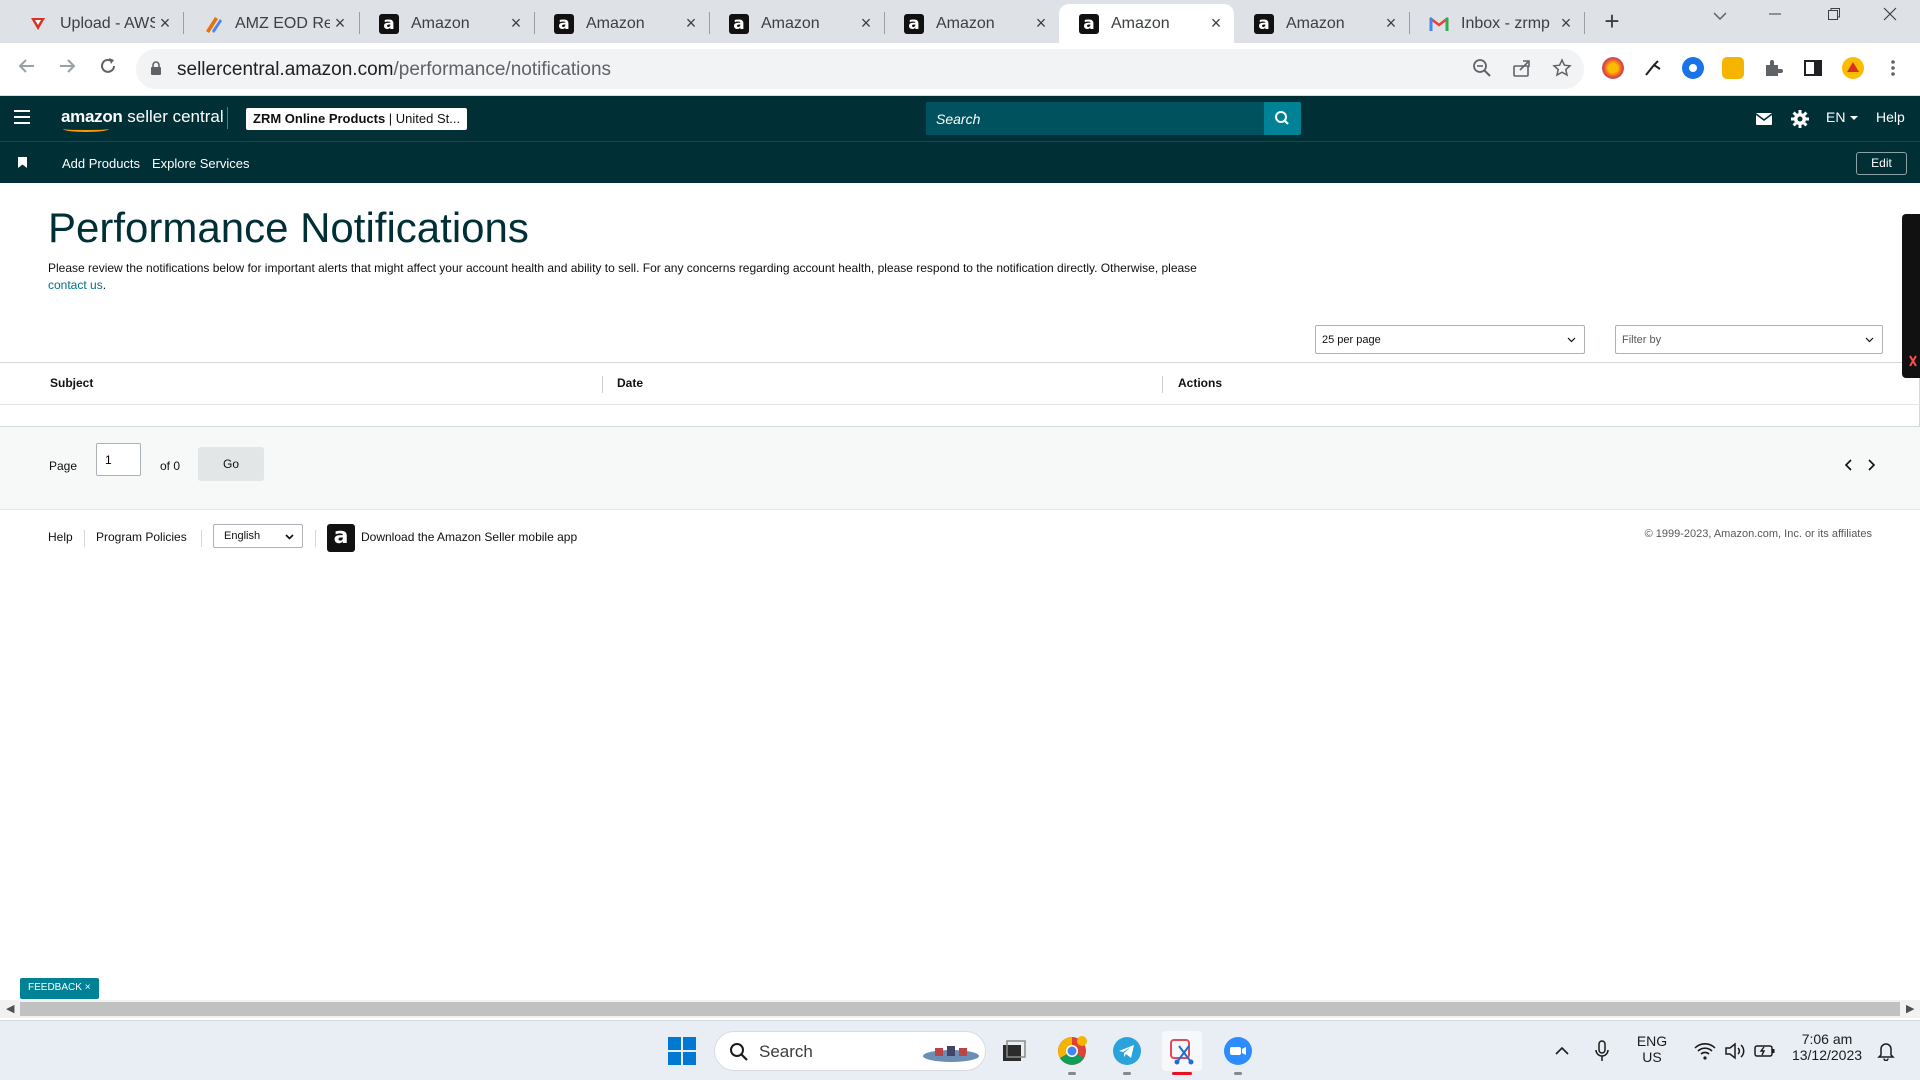 This screenshot has height=1080, width=1920. What do you see at coordinates (1282, 118) in the screenshot?
I see `search-button` at bounding box center [1282, 118].